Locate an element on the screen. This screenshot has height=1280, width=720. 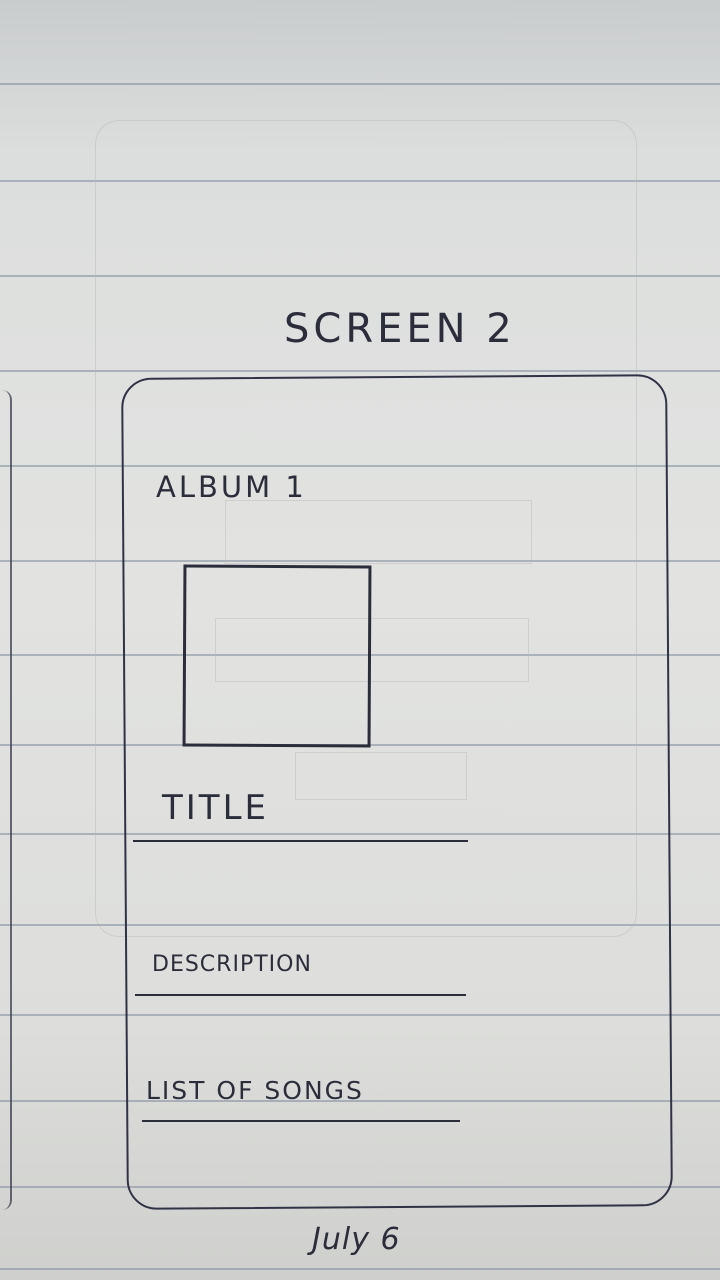
description-underline is located at coordinates (300, 995).